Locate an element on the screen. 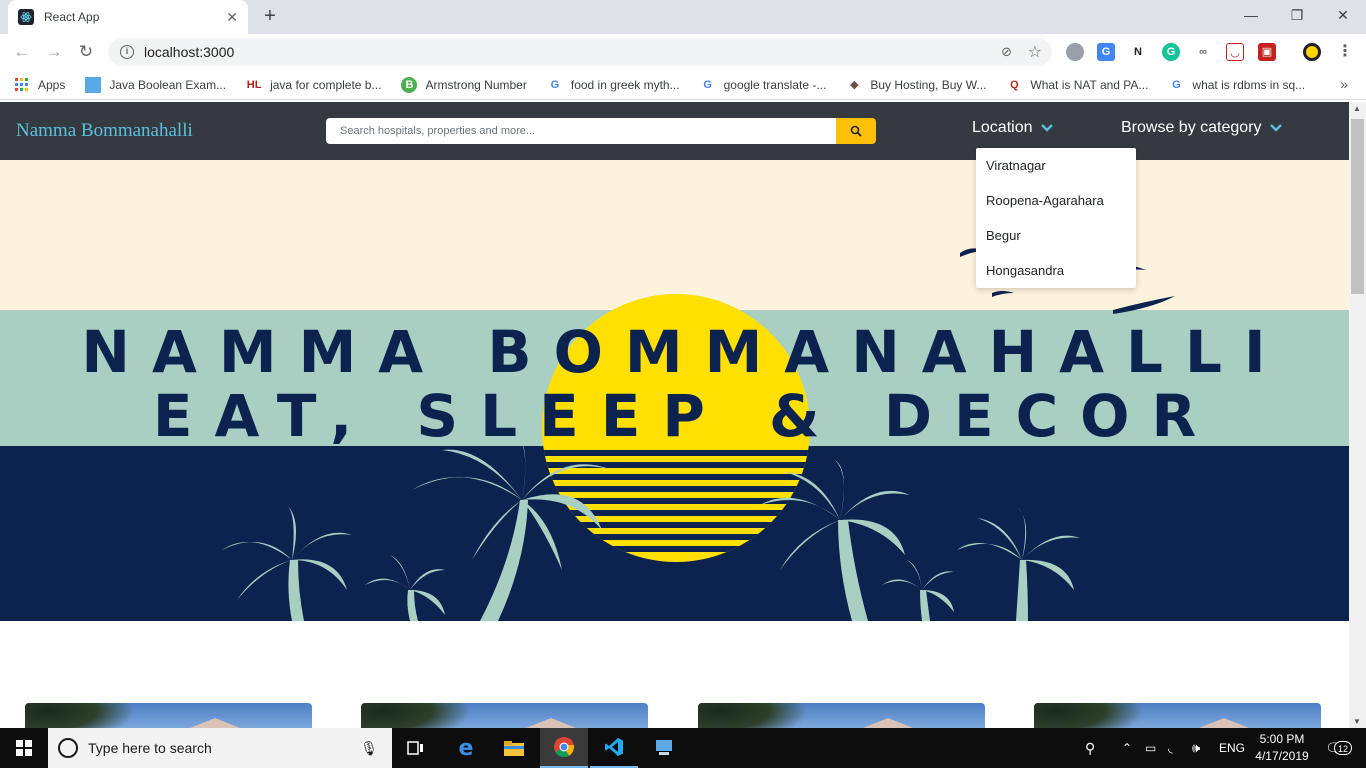  search-input is located at coordinates (581, 131).